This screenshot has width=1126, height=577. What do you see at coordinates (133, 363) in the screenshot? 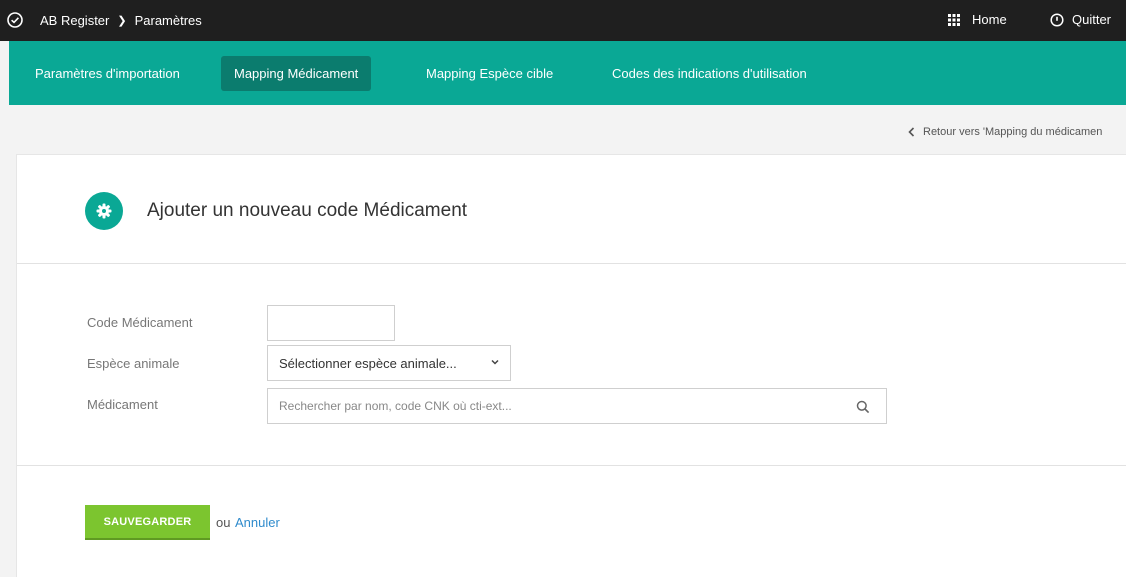
I see `species-label: Espèce animale` at bounding box center [133, 363].